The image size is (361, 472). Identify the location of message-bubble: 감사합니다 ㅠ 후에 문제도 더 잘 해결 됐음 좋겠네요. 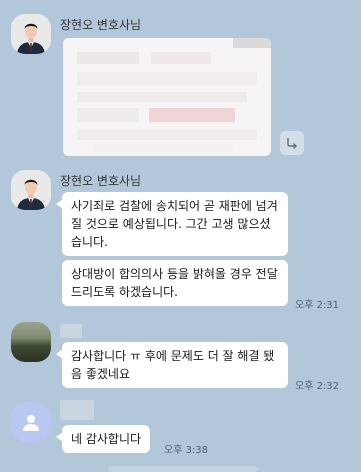
(172, 365).